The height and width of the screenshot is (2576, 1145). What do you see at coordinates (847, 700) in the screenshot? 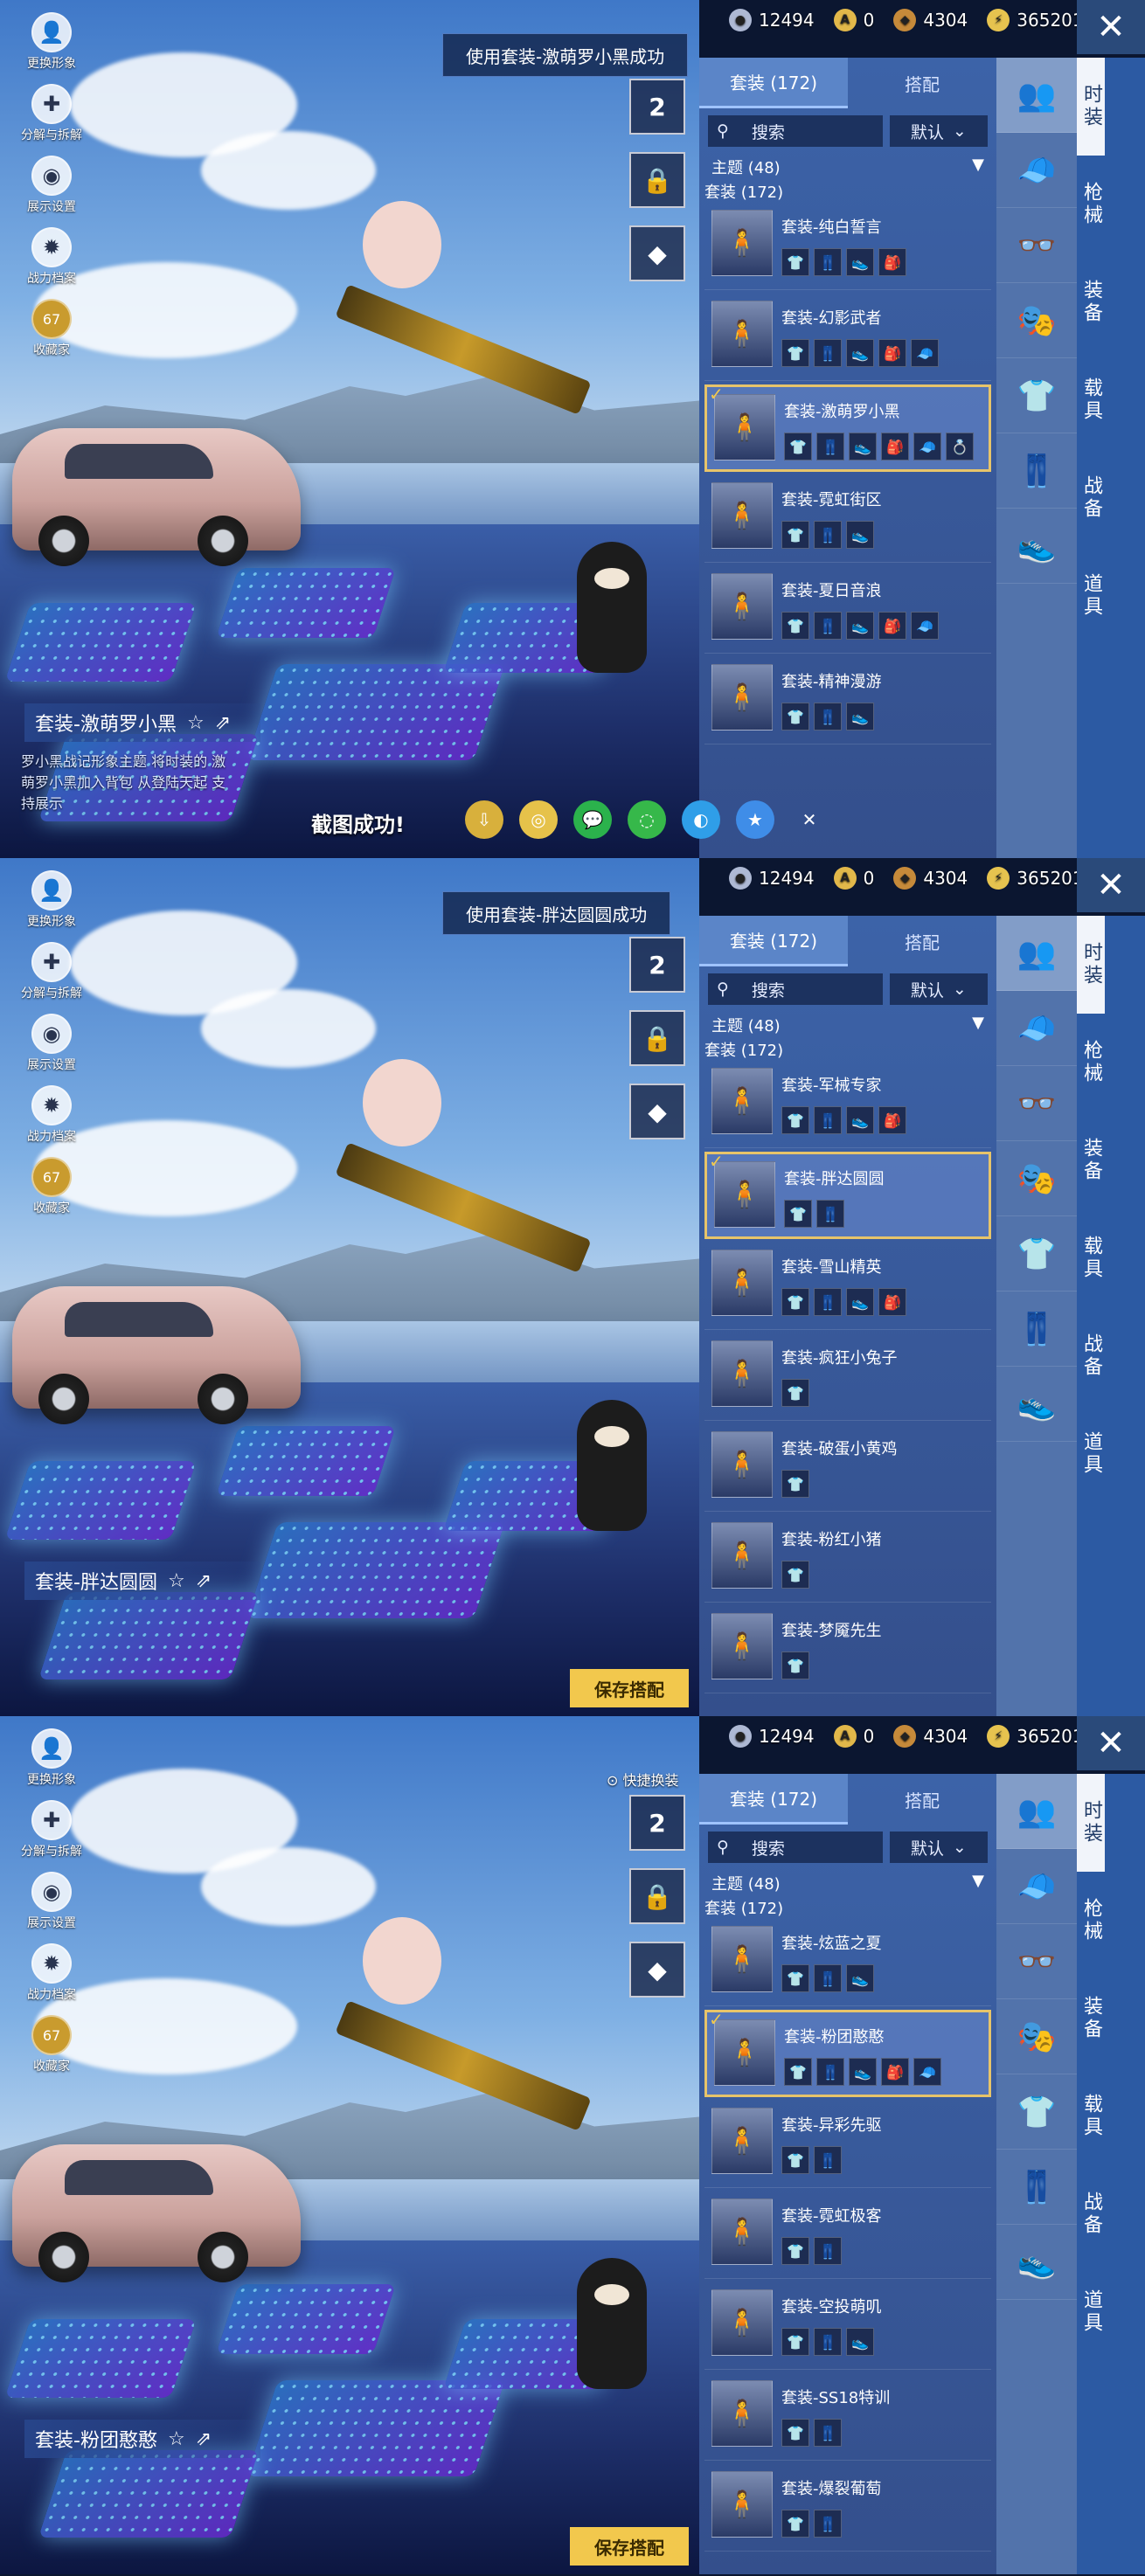
I see `outfit-list-item: 🧍 套装-精神漫游 👕 👖 👟` at bounding box center [847, 700].